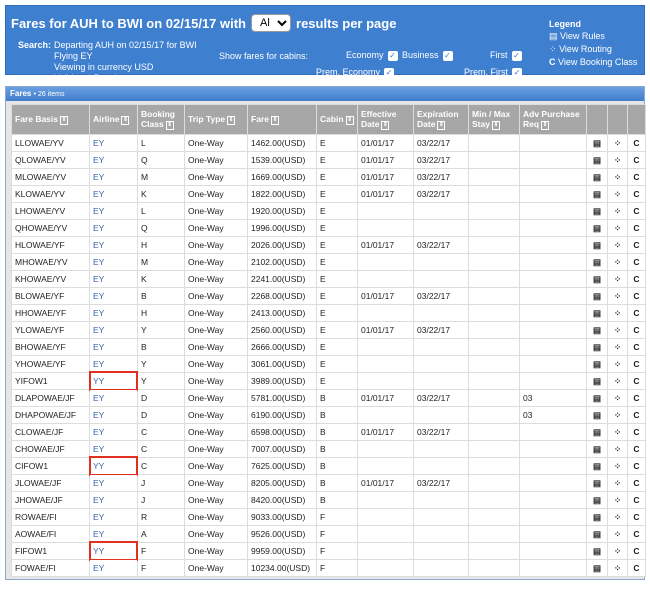 Image resolution: width=650 pixels, height=589 pixels. Describe the element at coordinates (216, 119) in the screenshot. I see `column-header: Trip Type ⇕` at that location.